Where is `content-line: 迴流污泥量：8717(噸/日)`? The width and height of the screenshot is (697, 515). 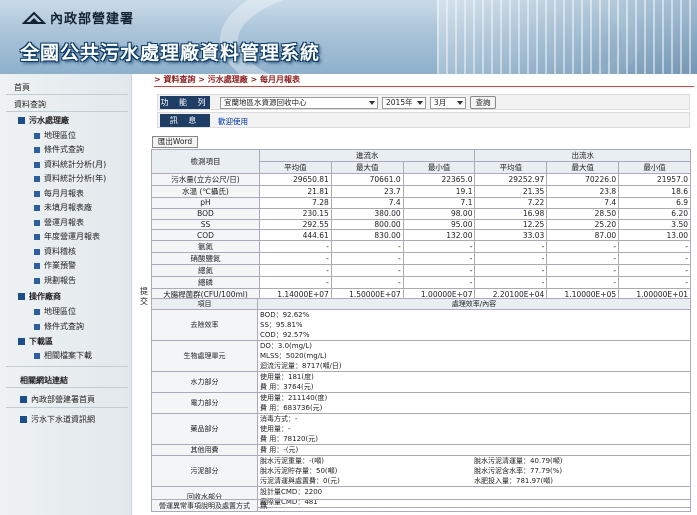 content-line: 迴流污泥量：8717(噸/日) is located at coordinates (301, 366).